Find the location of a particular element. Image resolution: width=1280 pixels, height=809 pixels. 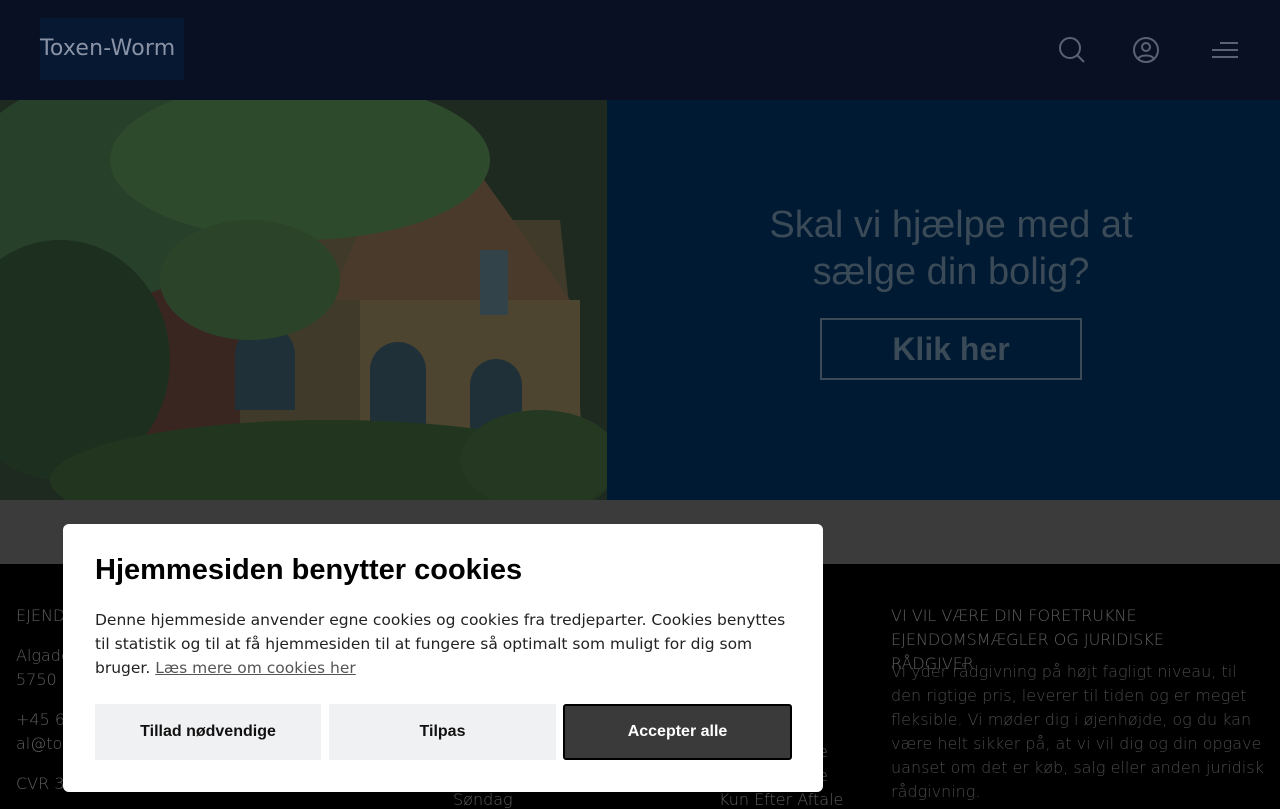

promo-headline: Skal vi hjælpe med at sælge din bolig? is located at coordinates (943, 249).